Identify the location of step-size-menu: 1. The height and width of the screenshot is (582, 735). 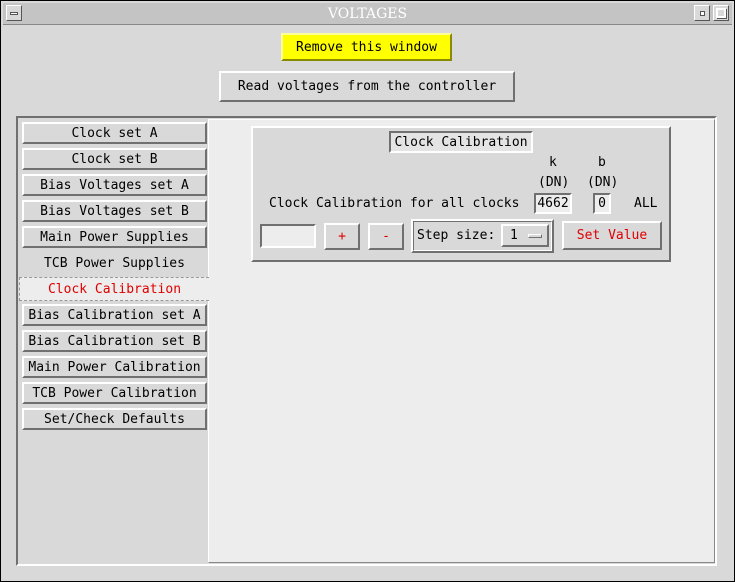
(525, 235).